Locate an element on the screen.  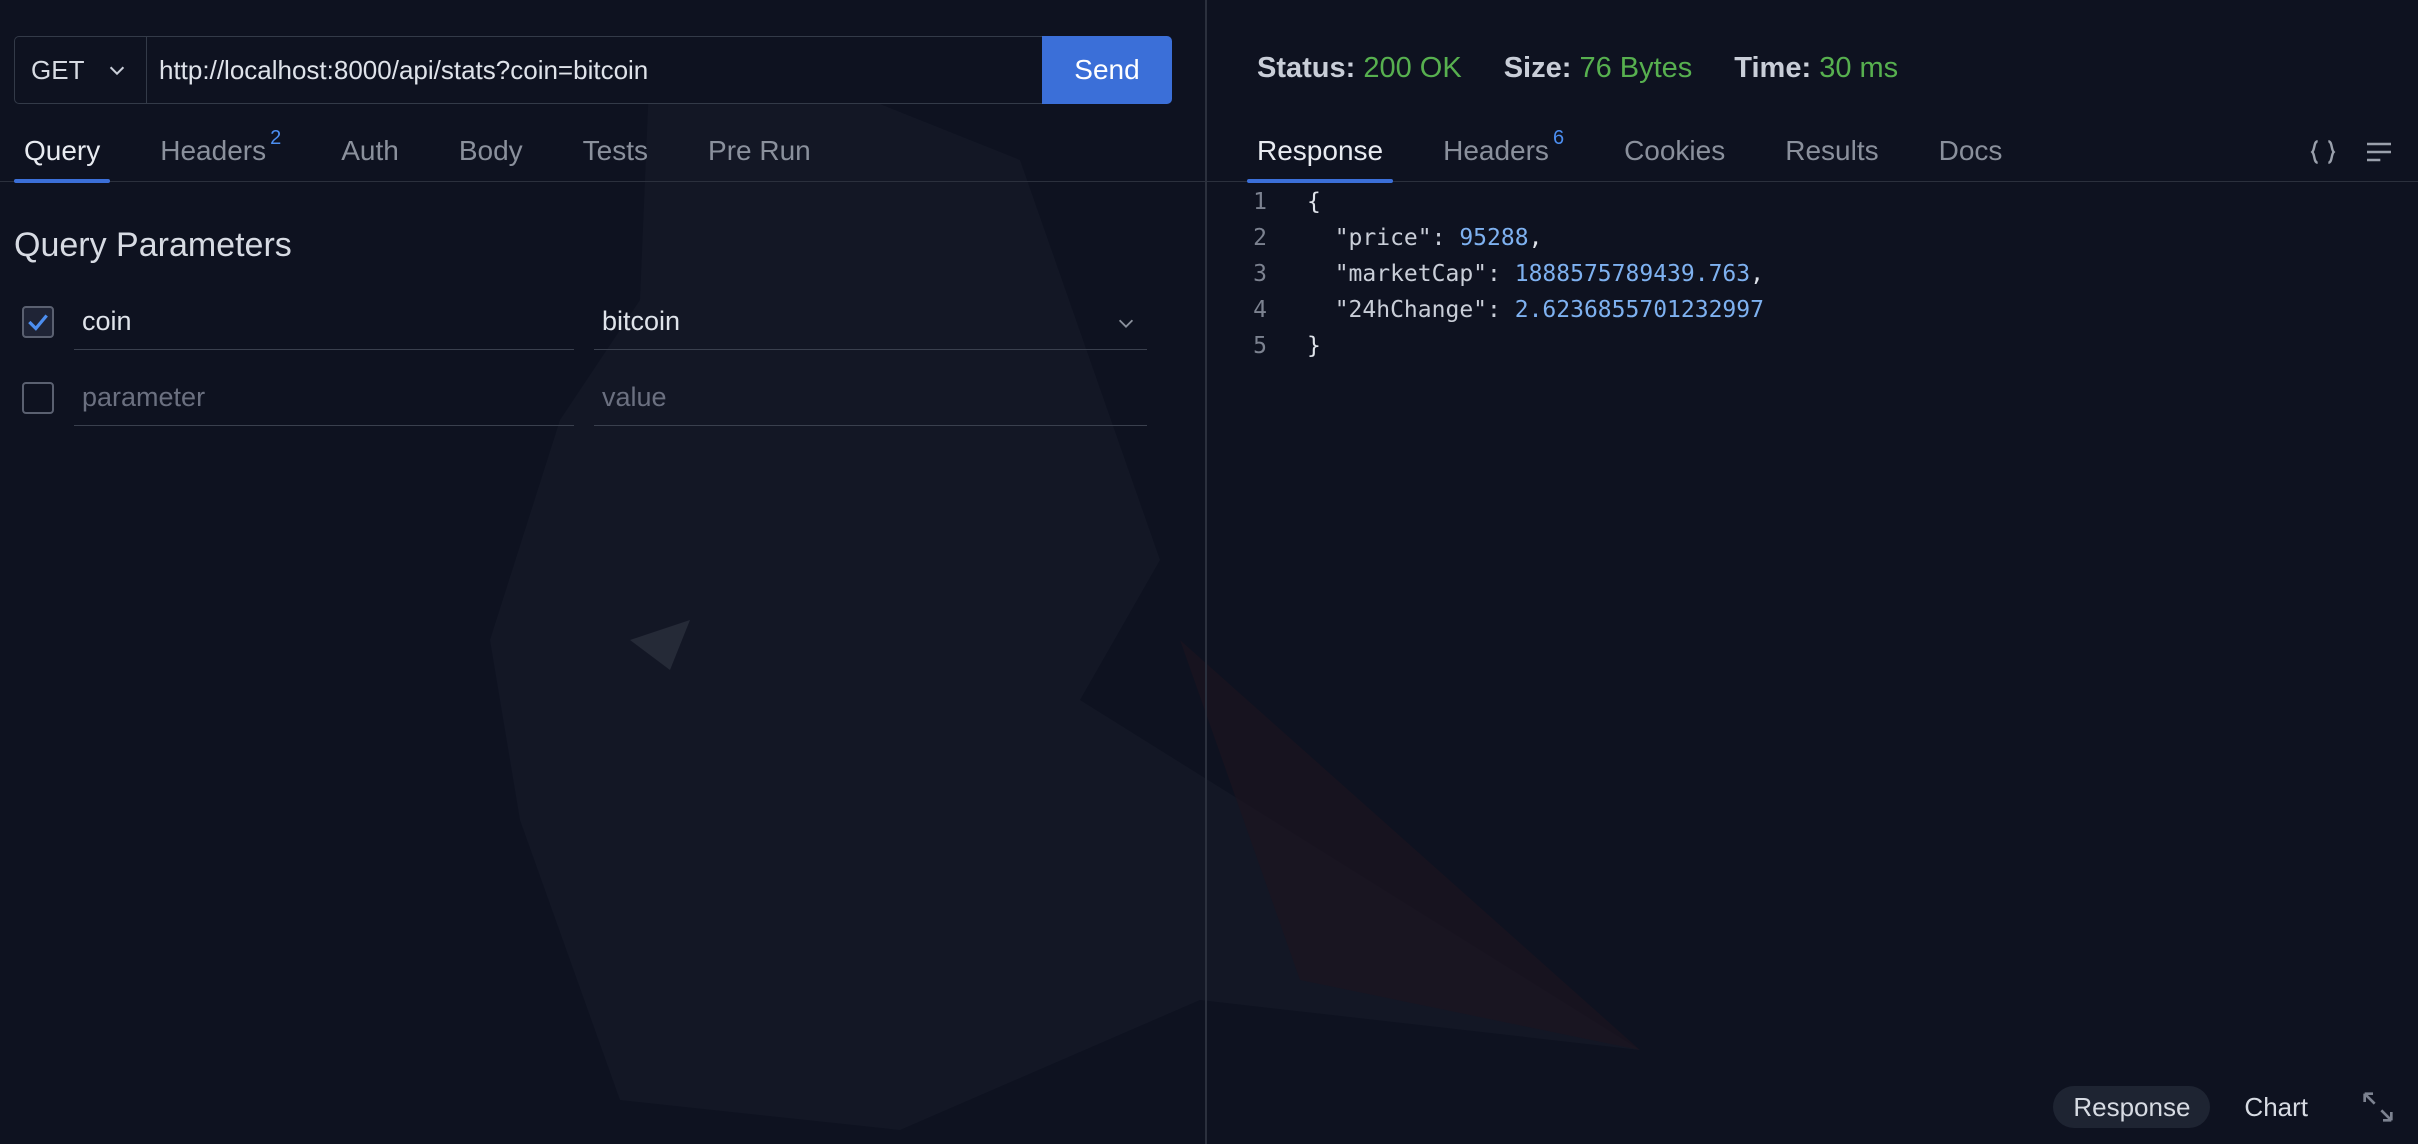
size-value: 76 Bytes is located at coordinates (1636, 68).